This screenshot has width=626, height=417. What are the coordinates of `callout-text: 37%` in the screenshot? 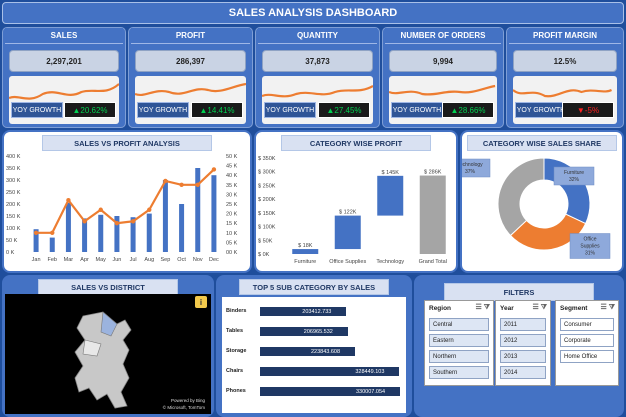 It's located at (470, 172).